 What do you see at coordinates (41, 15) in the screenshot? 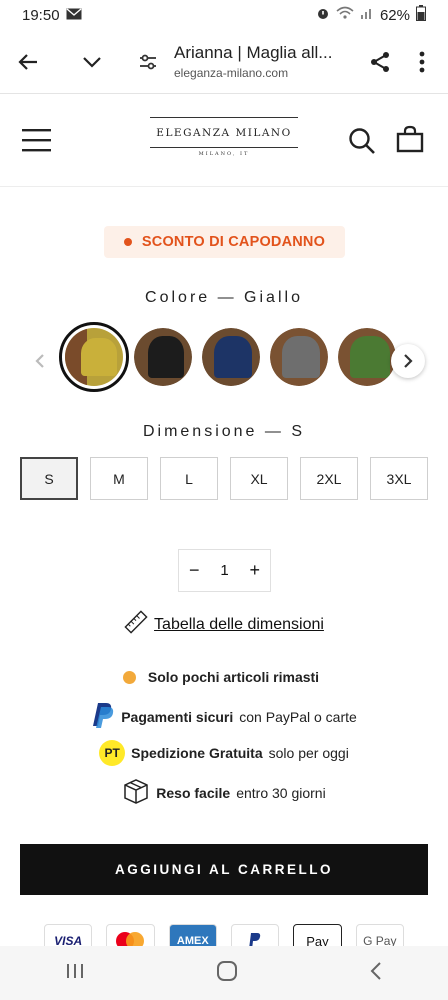
I see `status-time: 19:50` at bounding box center [41, 15].